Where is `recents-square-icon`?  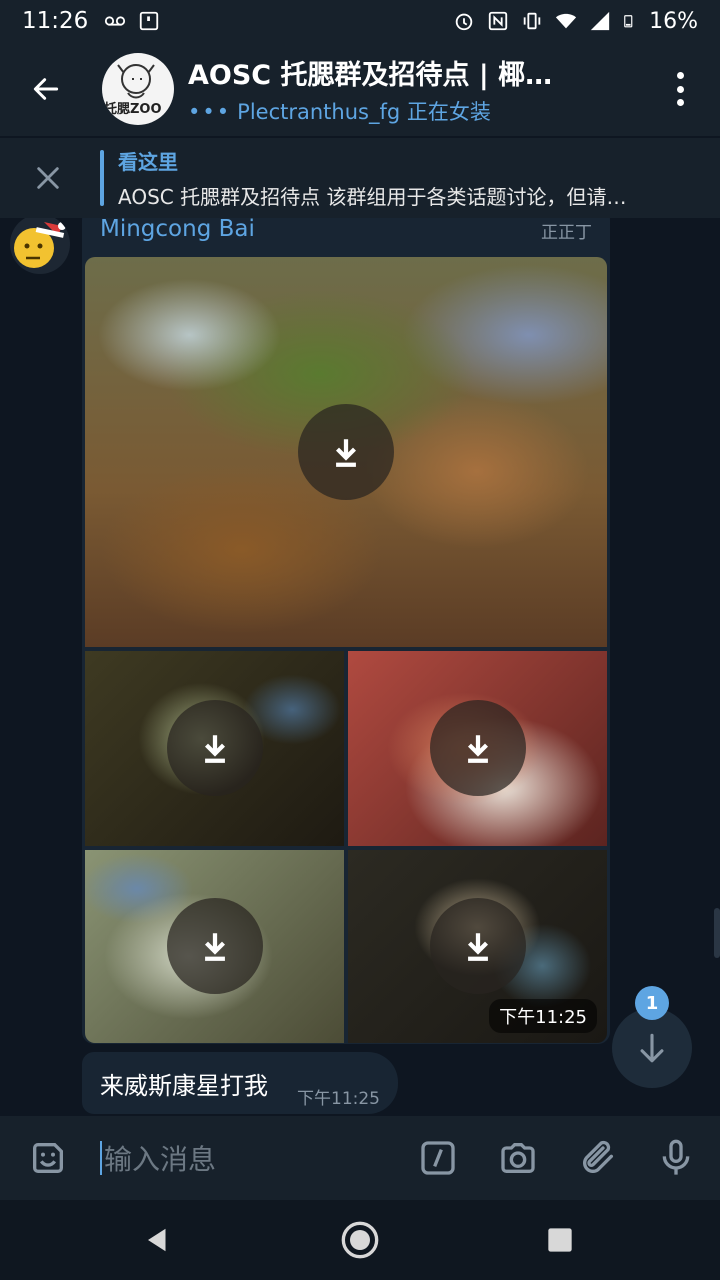 recents-square-icon is located at coordinates (560, 1240).